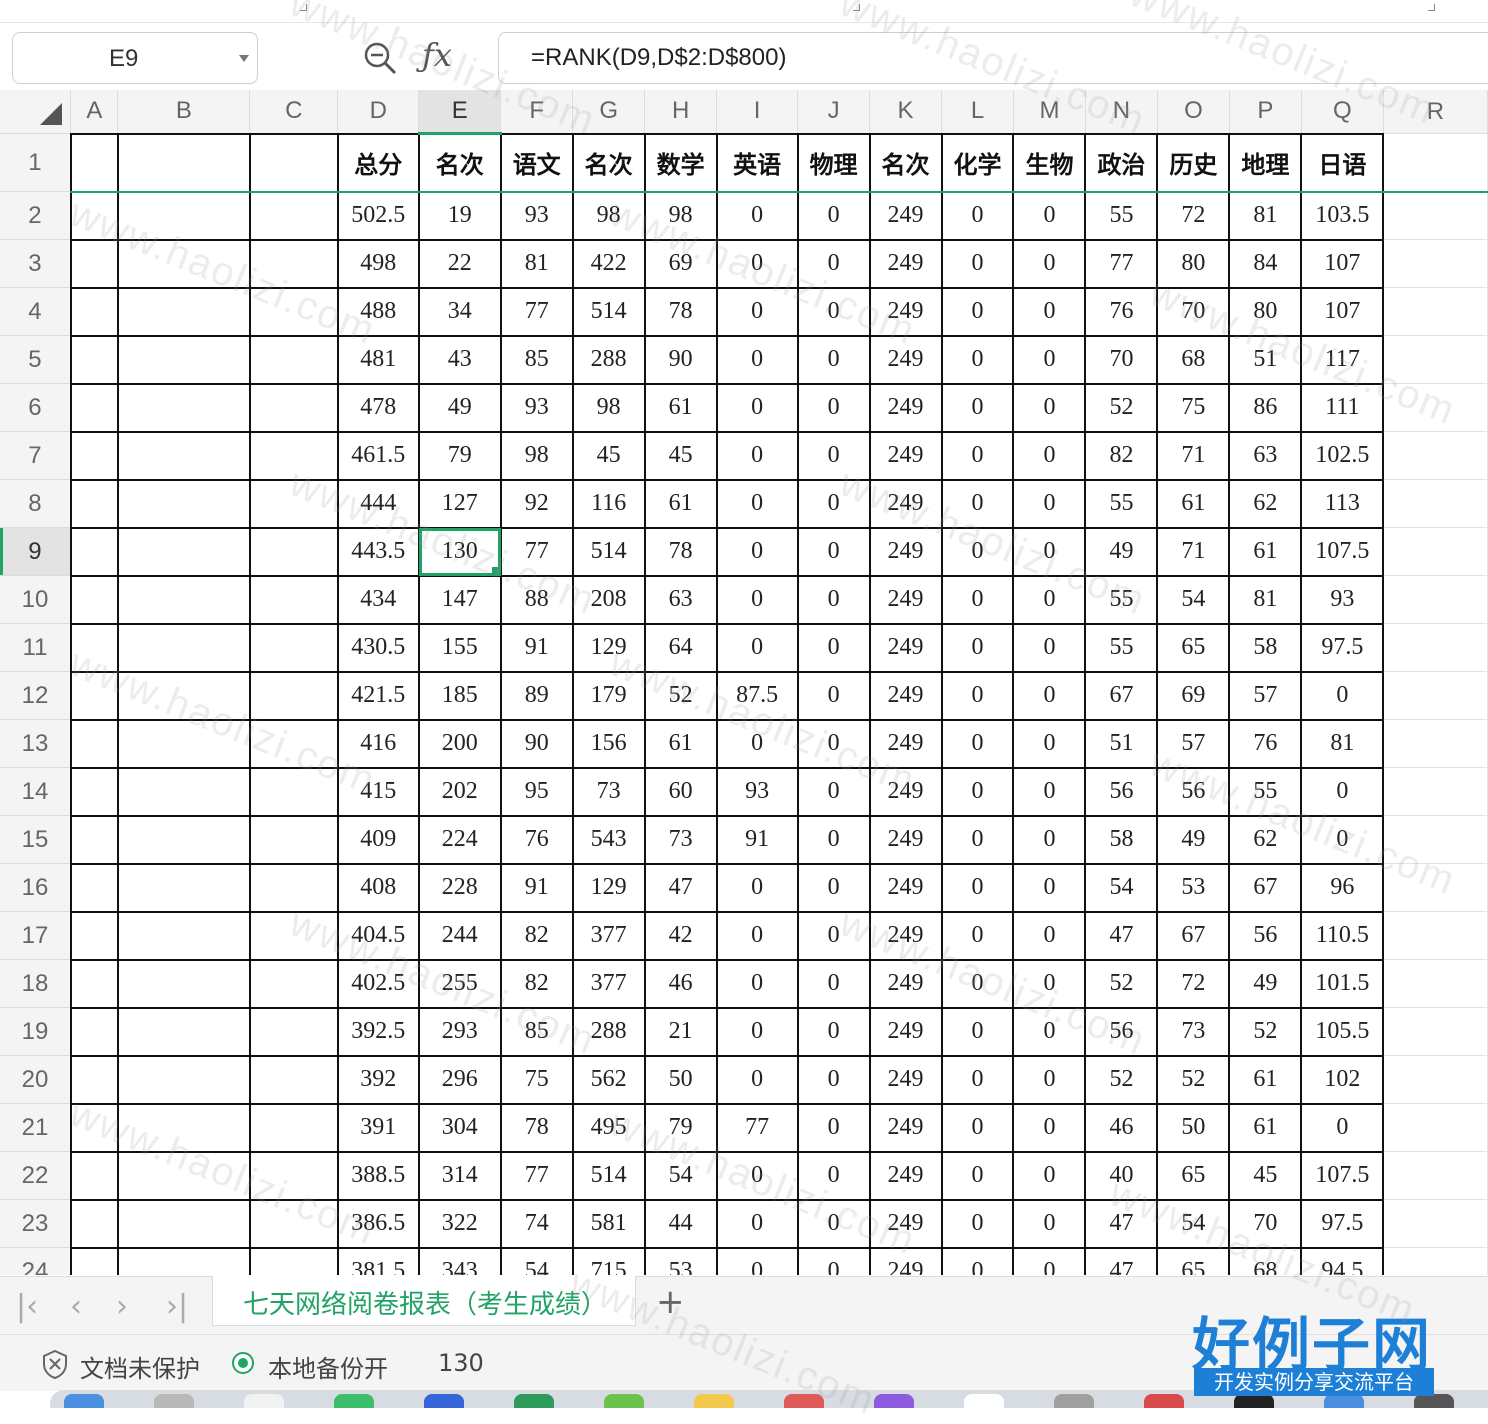  Describe the element at coordinates (378, 359) in the screenshot. I see `cell: 481` at that location.